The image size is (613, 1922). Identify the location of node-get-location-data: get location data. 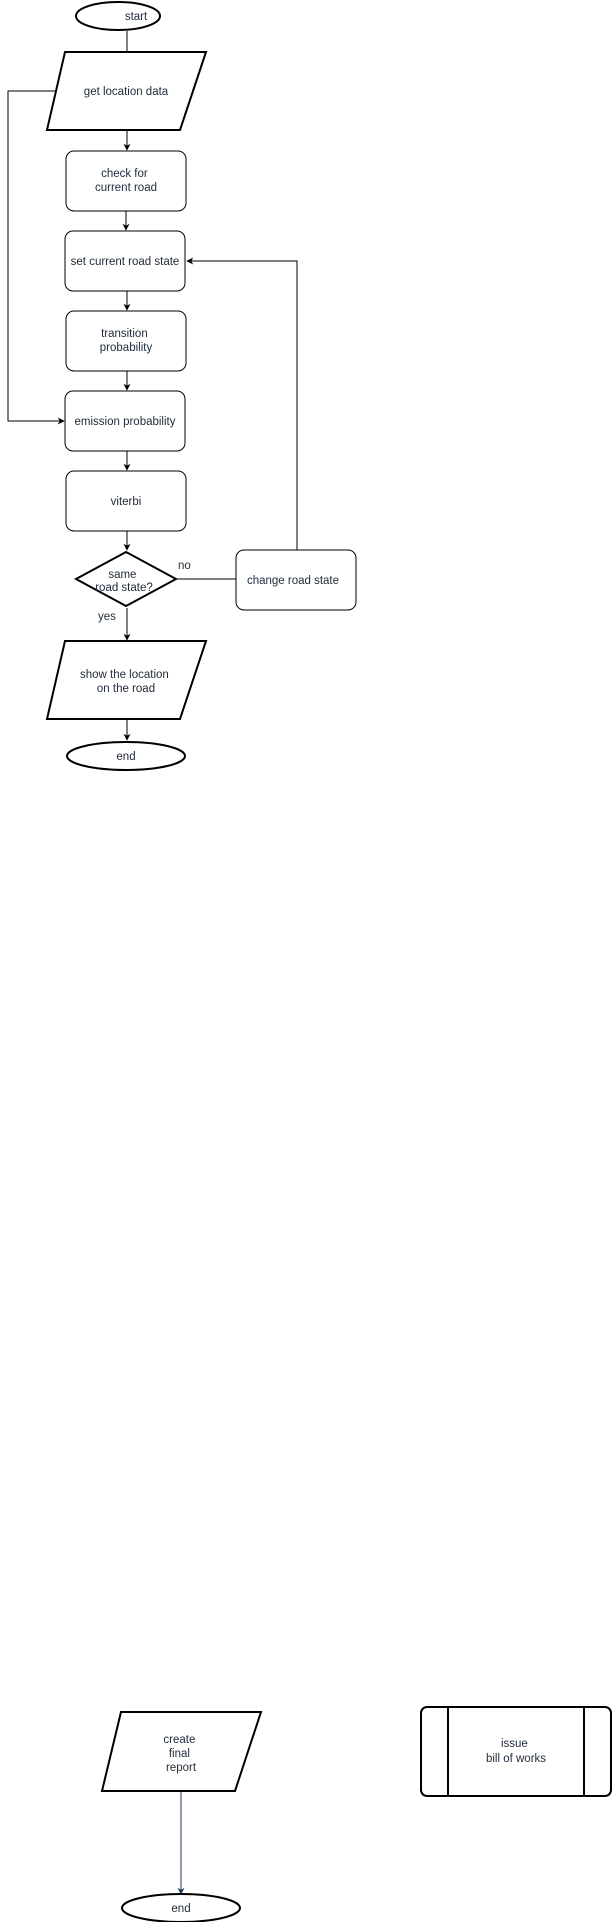
(126, 91).